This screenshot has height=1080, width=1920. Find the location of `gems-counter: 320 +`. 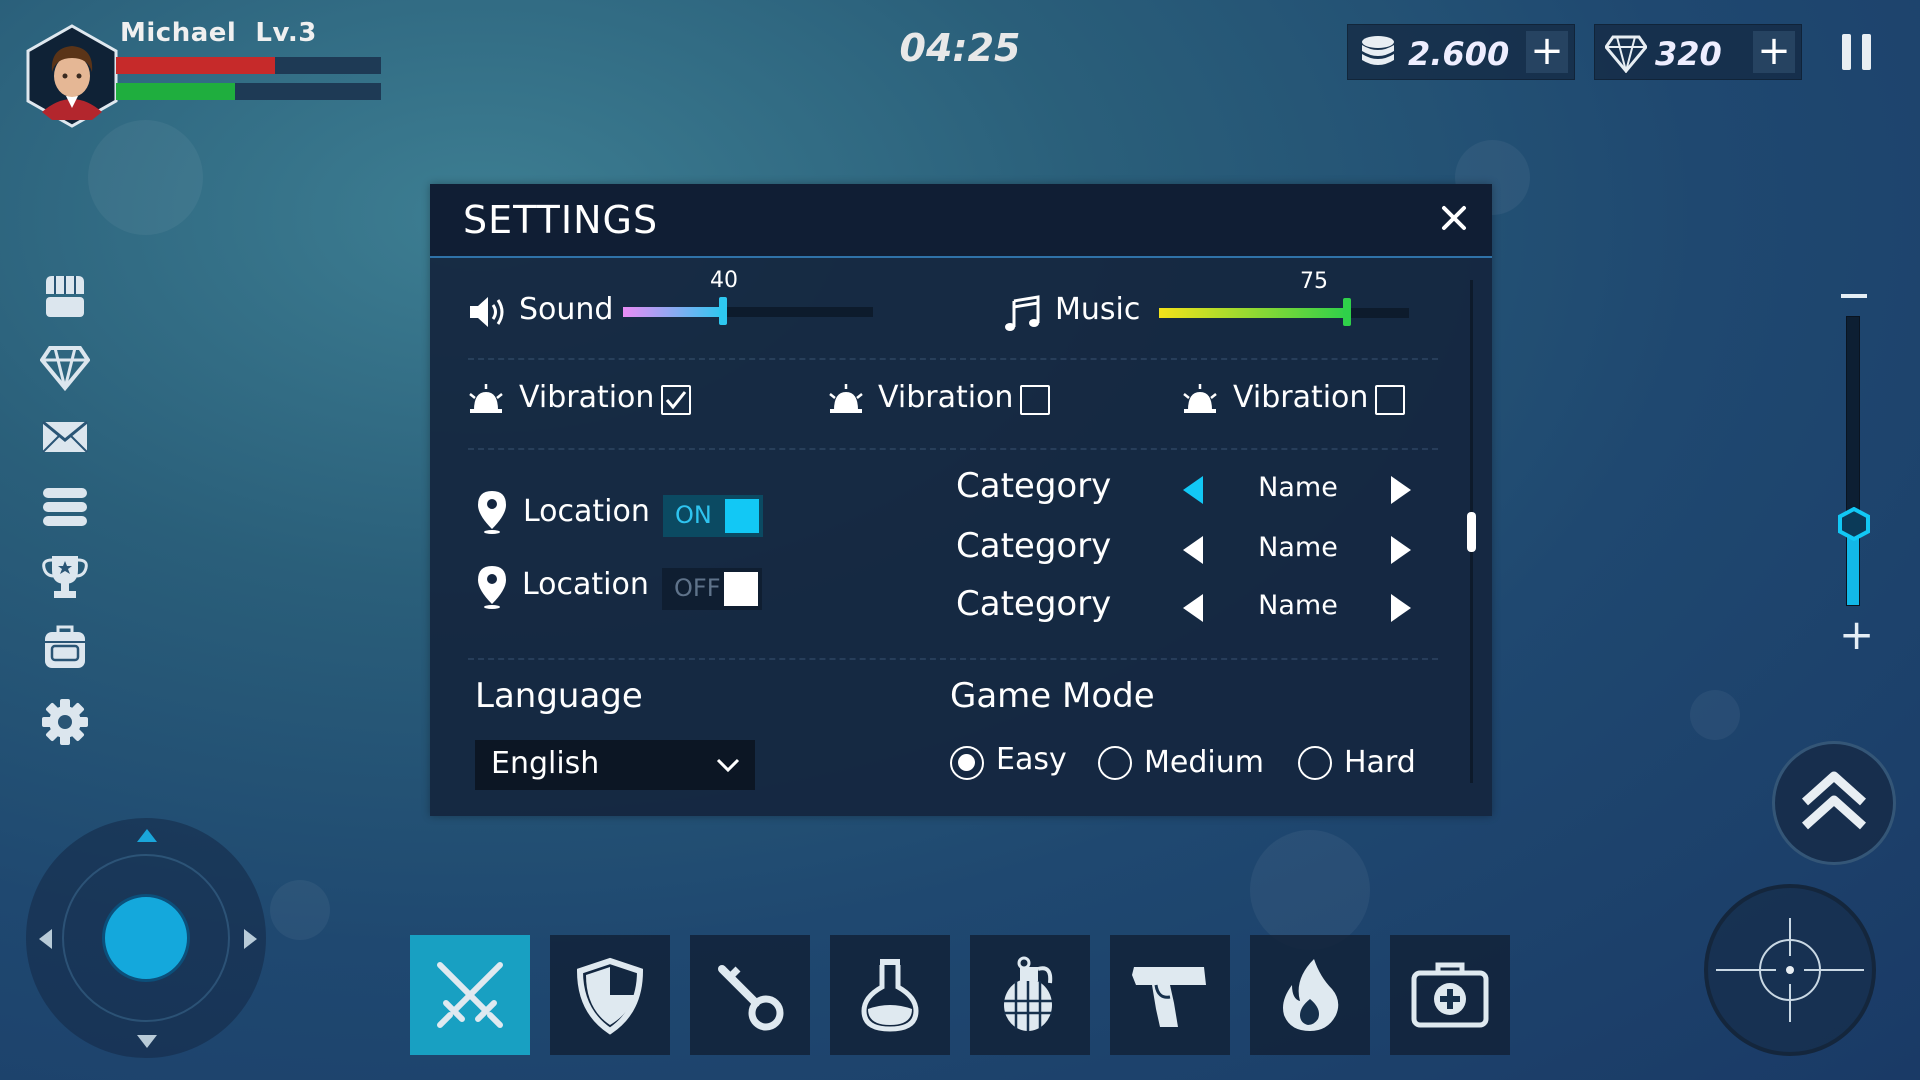

gems-counter: 320 + is located at coordinates (1698, 52).